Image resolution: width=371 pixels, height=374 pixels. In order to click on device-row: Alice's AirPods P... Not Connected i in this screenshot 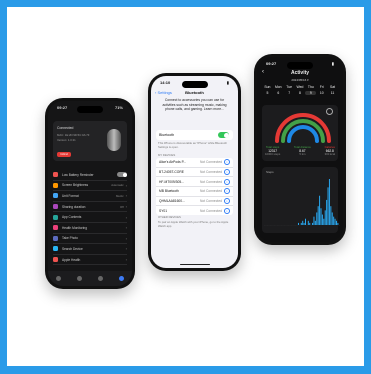, I will do `click(194, 163)`.